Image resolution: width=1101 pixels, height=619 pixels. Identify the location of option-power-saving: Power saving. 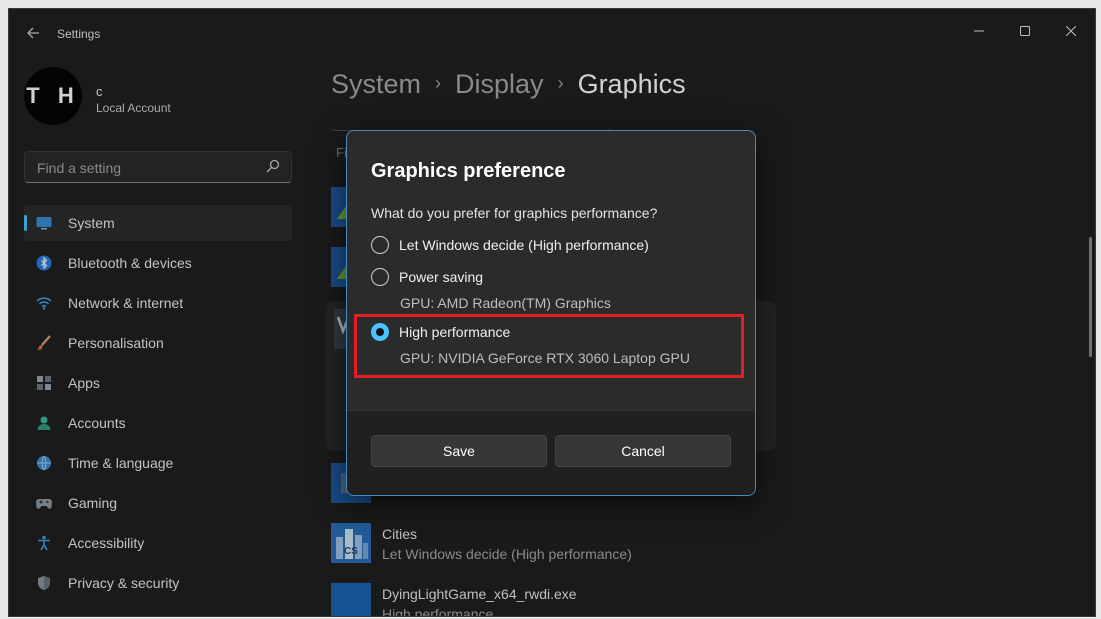
(551, 279).